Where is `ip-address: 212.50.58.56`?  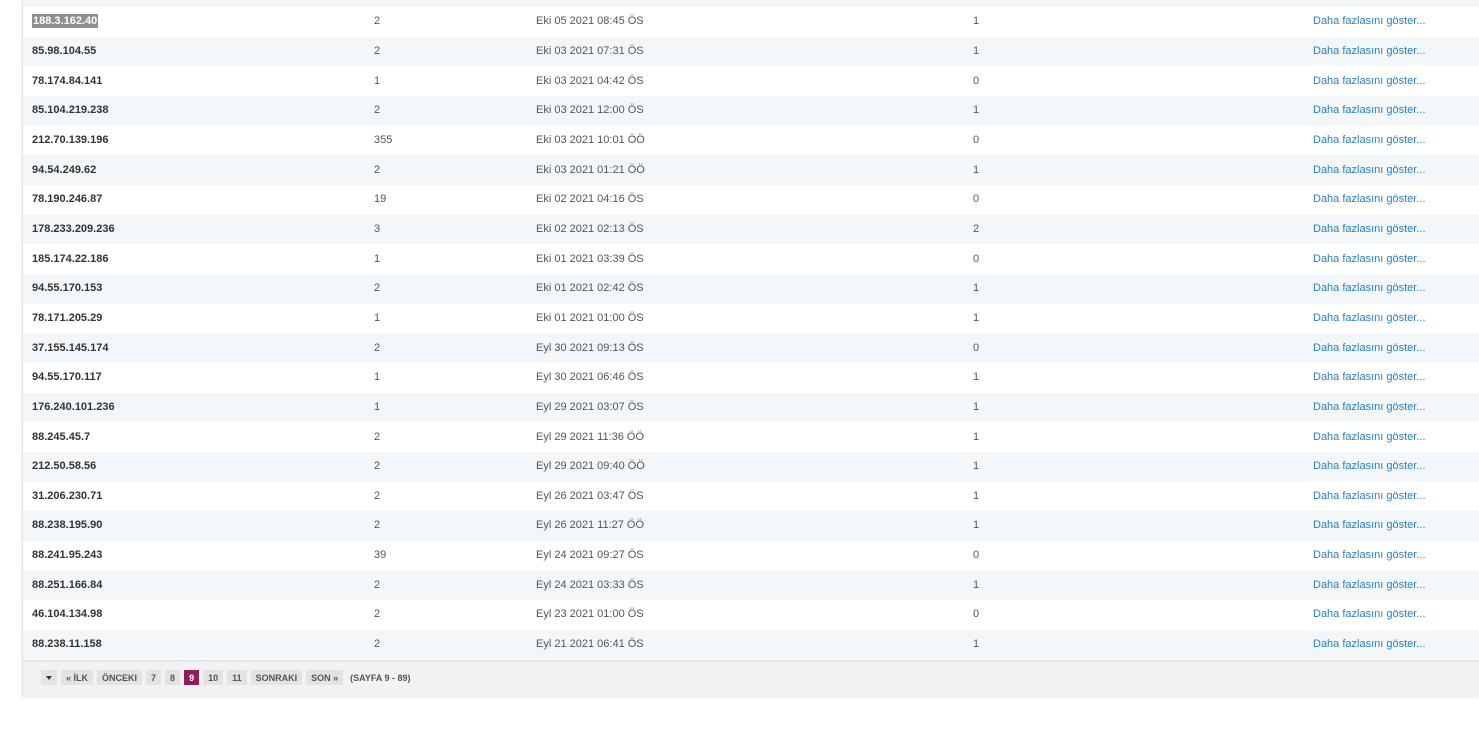 ip-address: 212.50.58.56 is located at coordinates (64, 466).